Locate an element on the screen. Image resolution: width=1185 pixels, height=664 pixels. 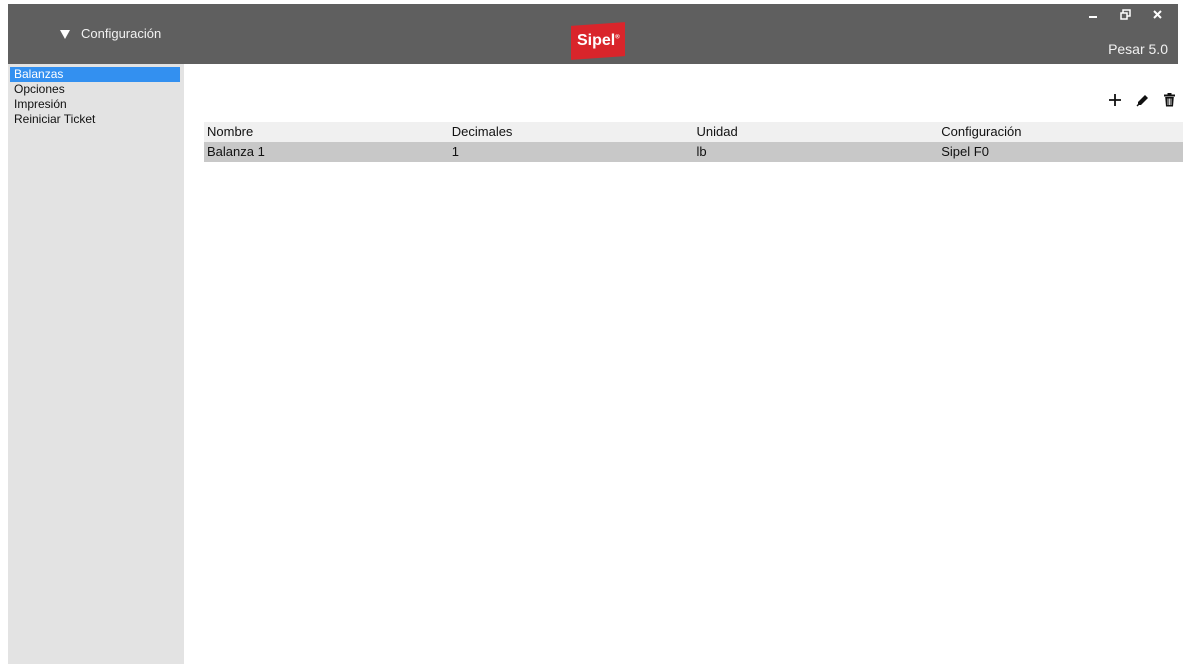
cell-nombre: Balanza 1 is located at coordinates (236, 151).